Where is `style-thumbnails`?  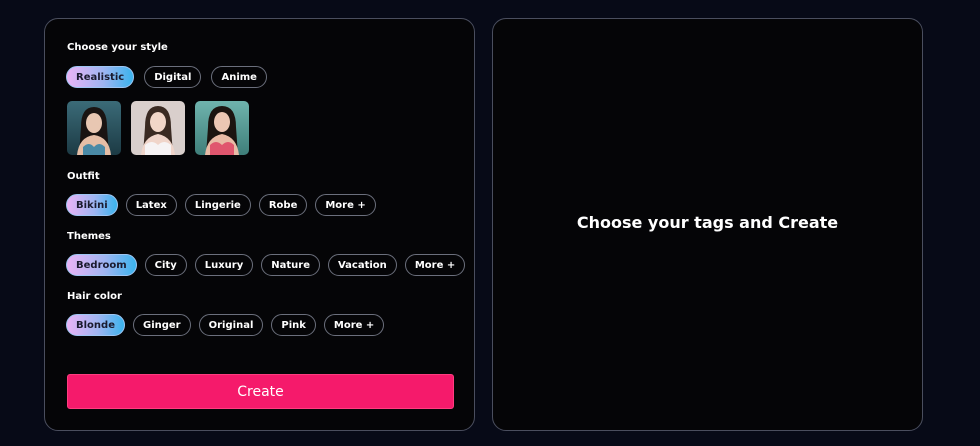
style-thumbnails is located at coordinates (158, 128).